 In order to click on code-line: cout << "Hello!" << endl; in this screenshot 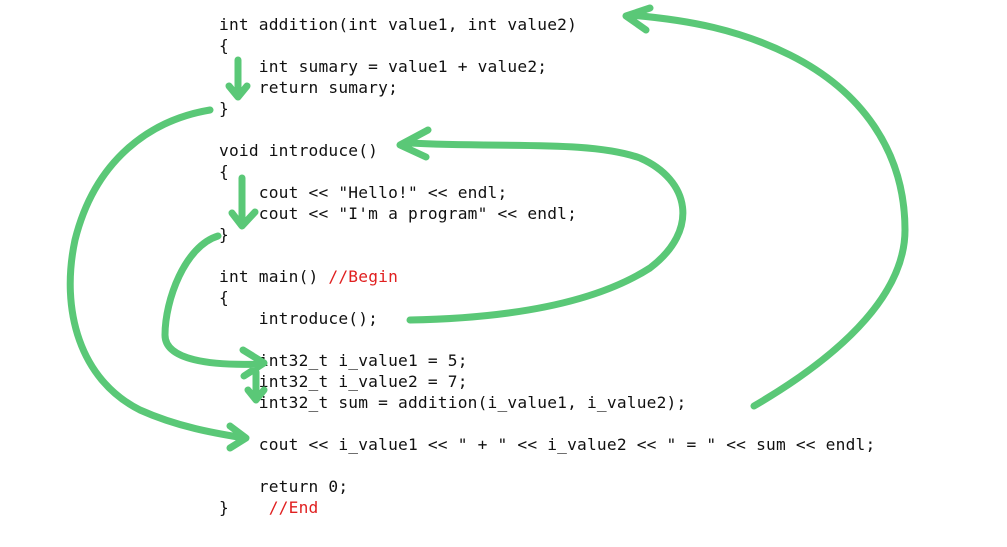, I will do `click(363, 192)`.